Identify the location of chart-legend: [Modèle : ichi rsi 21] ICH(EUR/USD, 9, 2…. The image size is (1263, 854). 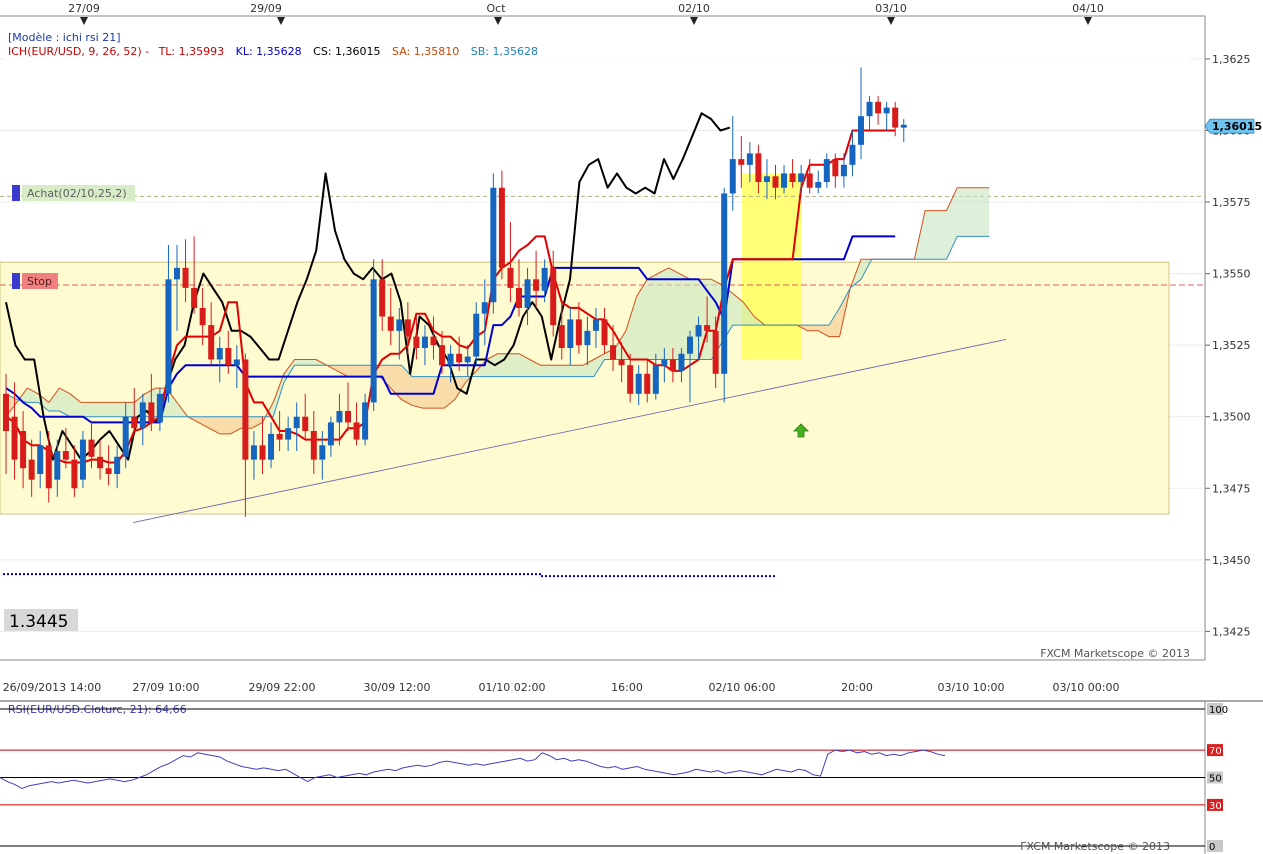
(597, 45).